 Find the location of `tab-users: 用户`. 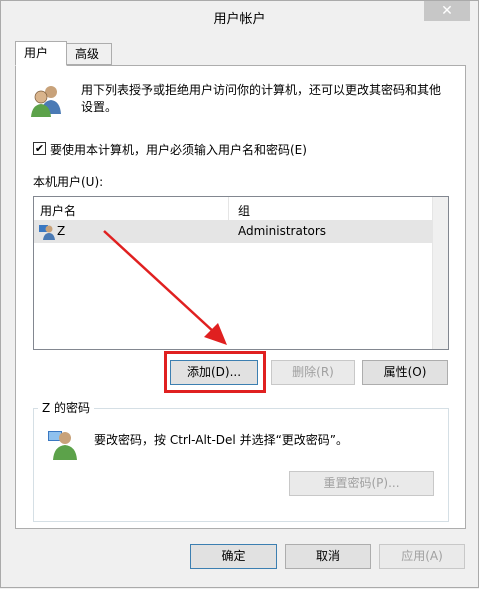

tab-users: 用户 is located at coordinates (41, 53).